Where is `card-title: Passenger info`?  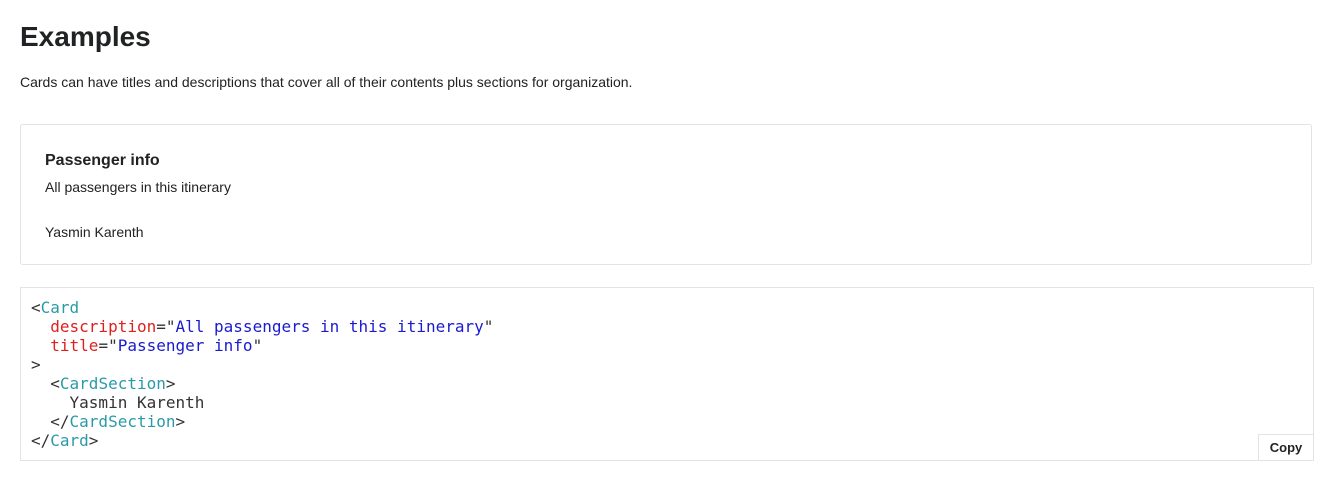
card-title: Passenger info is located at coordinates (102, 160).